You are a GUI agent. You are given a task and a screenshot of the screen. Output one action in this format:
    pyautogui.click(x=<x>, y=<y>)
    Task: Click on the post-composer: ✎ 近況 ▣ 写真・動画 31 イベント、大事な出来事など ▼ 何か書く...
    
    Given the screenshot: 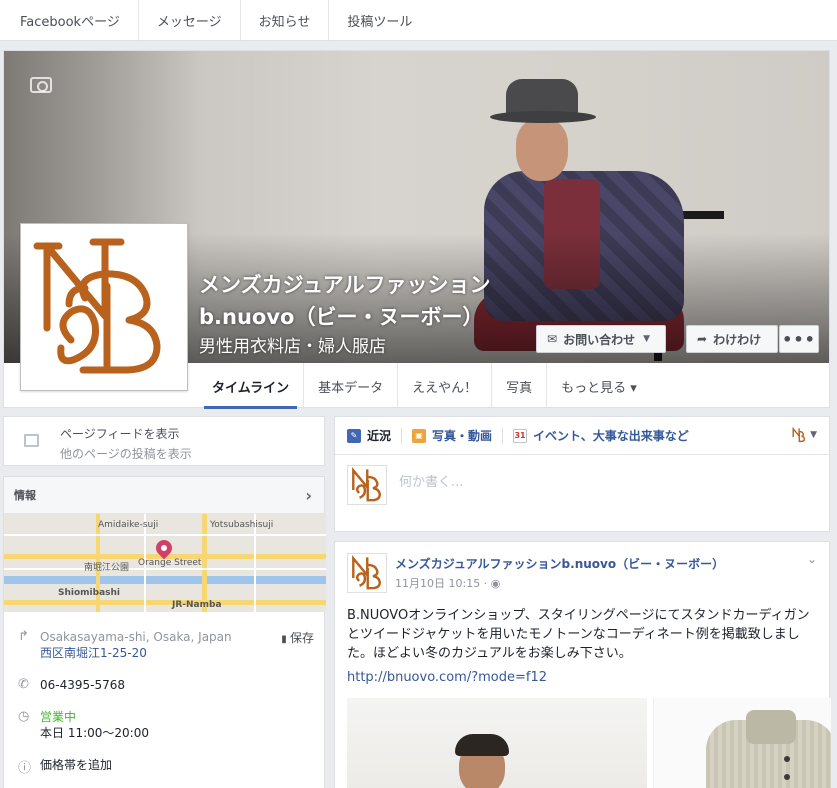 What is the action you would take?
    pyautogui.click(x=582, y=474)
    